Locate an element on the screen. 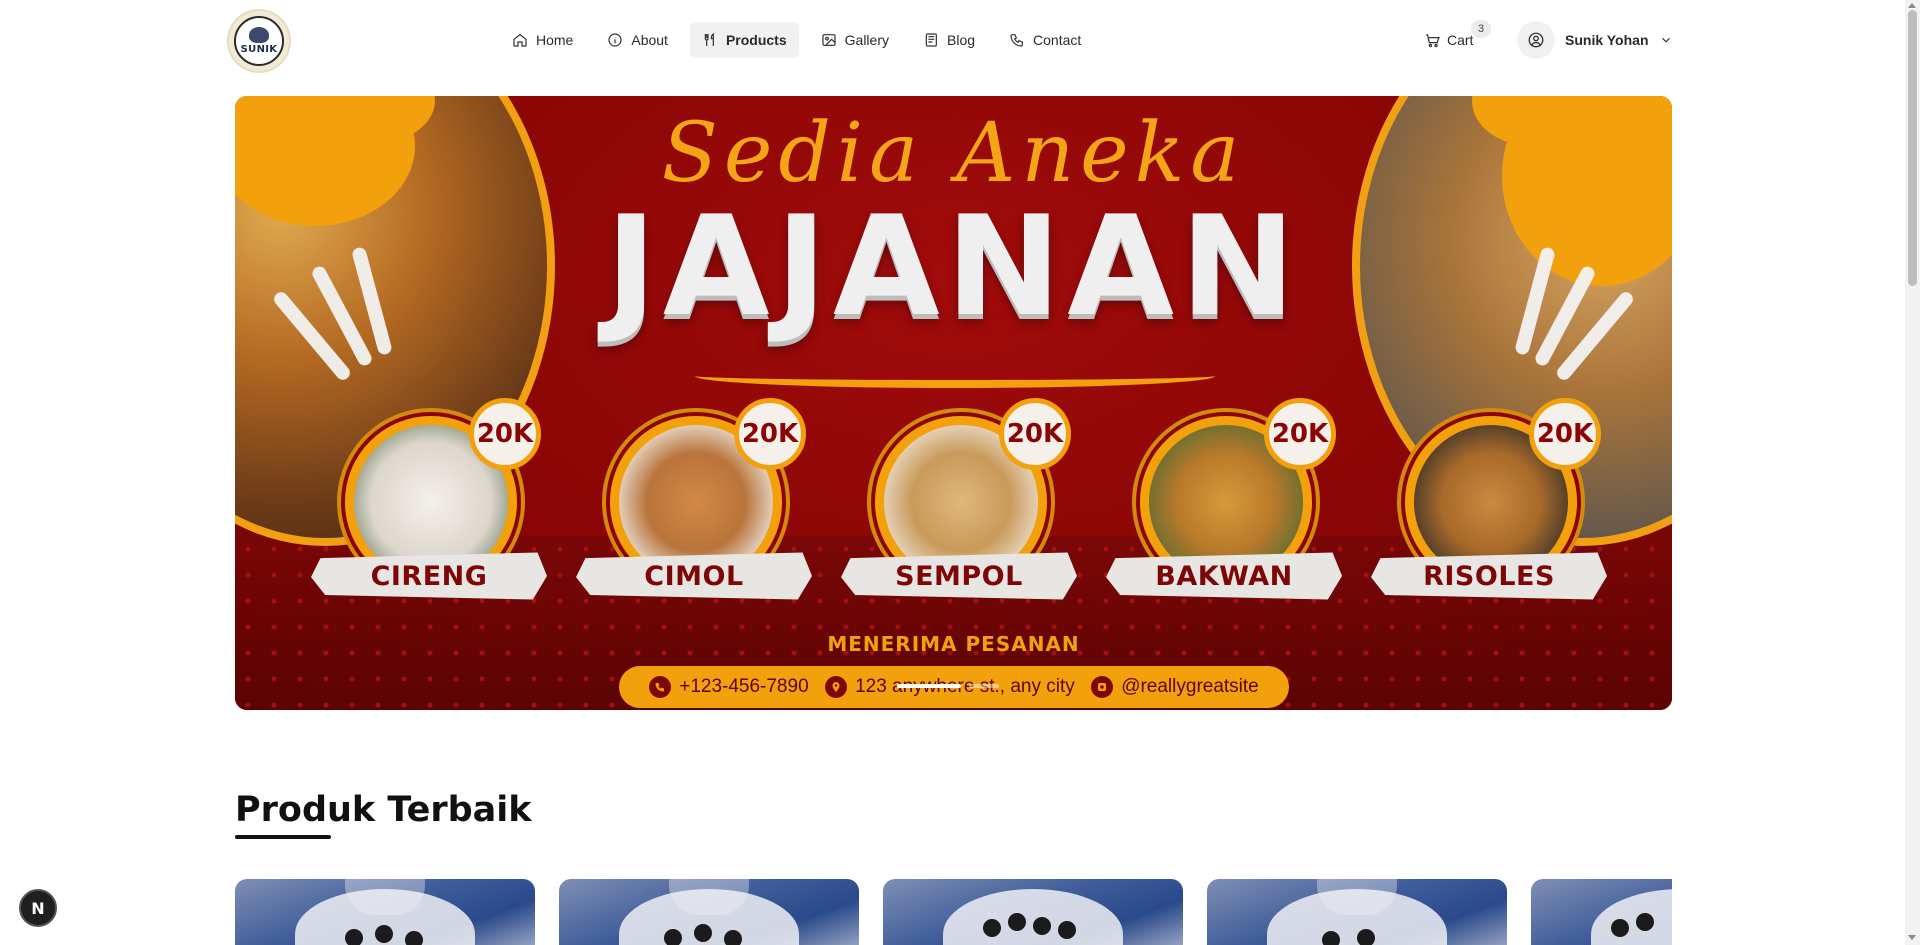 This screenshot has height=945, width=1920. food-name-label: BAKWAN is located at coordinates (1224, 576).